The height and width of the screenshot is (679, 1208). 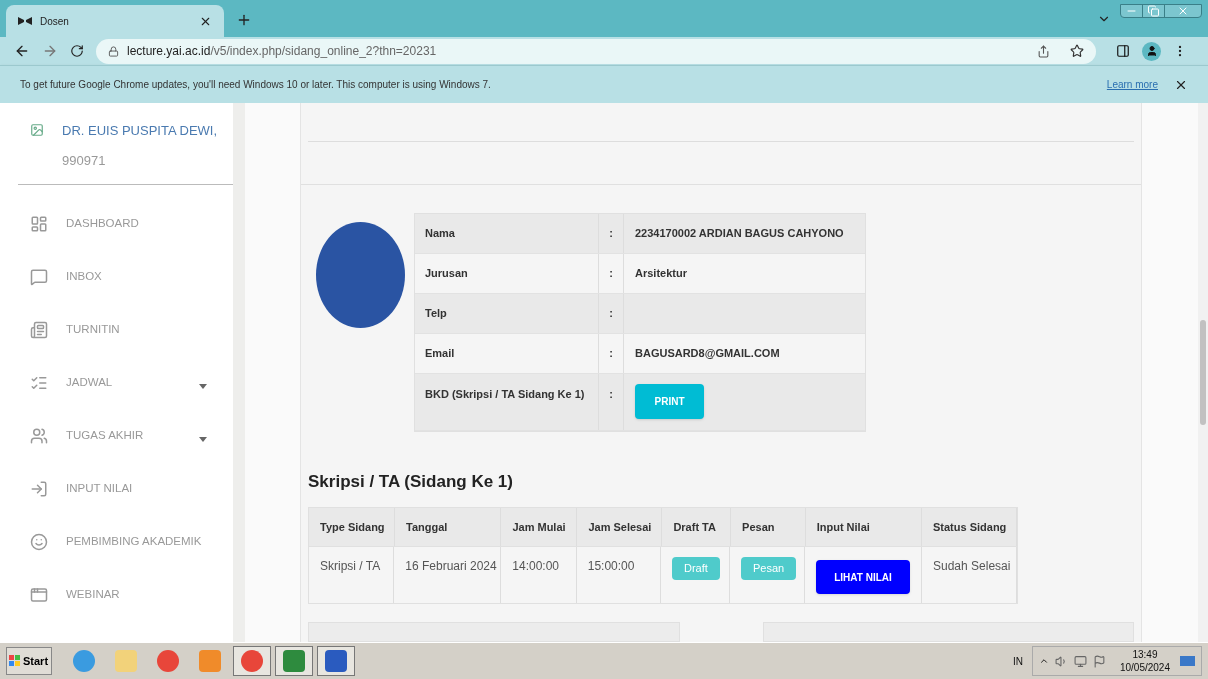 What do you see at coordinates (970, 527) in the screenshot?
I see `column-header: Status Sidang` at bounding box center [970, 527].